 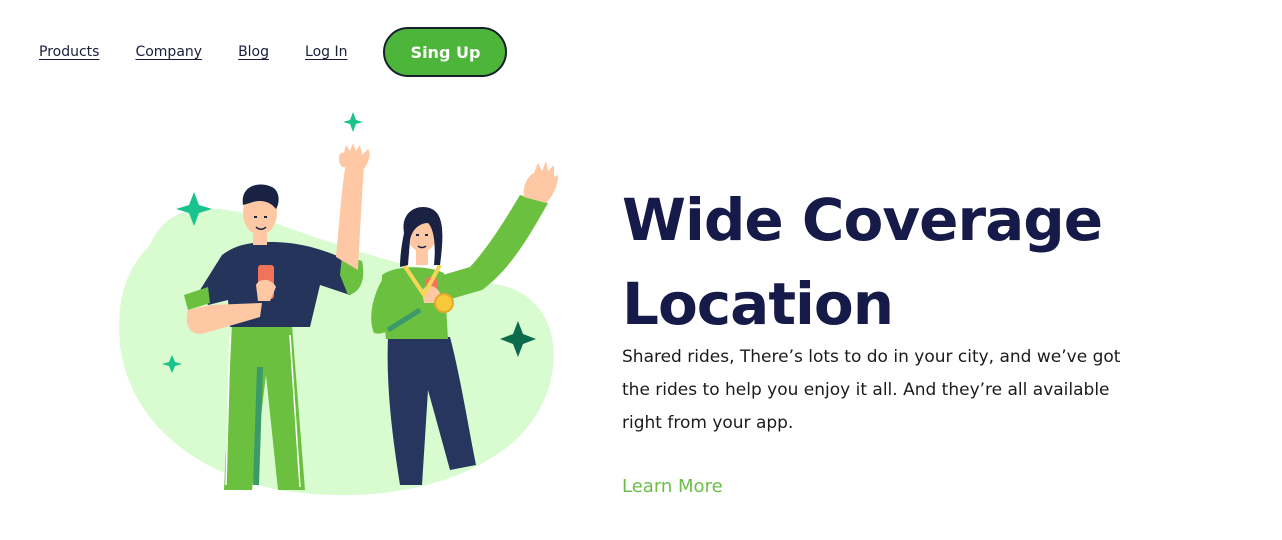 What do you see at coordinates (758, 304) in the screenshot?
I see `hero-title-line2: Location` at bounding box center [758, 304].